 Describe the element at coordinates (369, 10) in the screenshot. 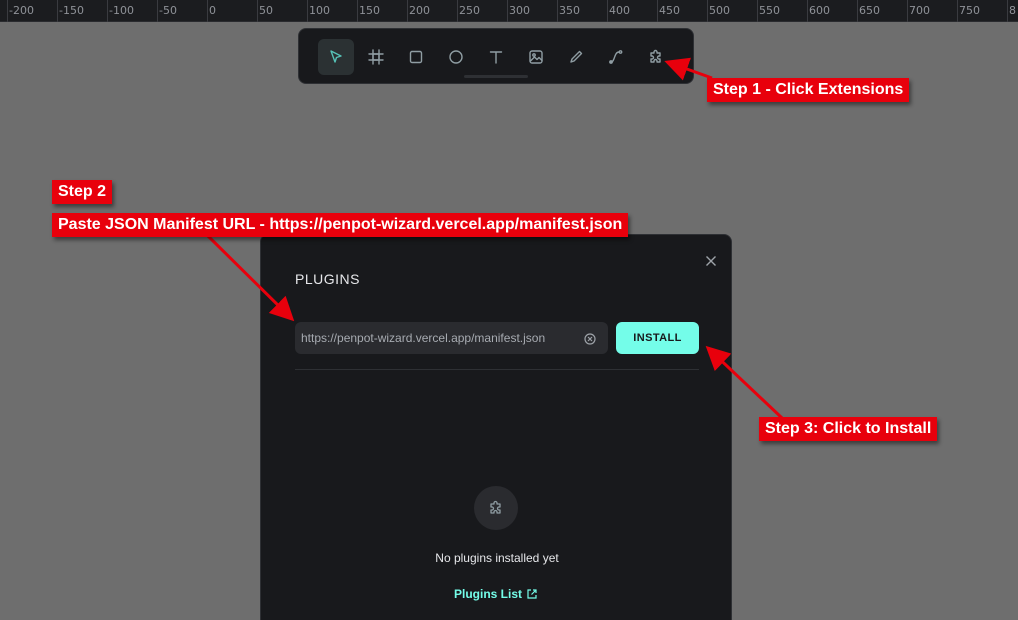

I see `ruler-label: 150` at that location.